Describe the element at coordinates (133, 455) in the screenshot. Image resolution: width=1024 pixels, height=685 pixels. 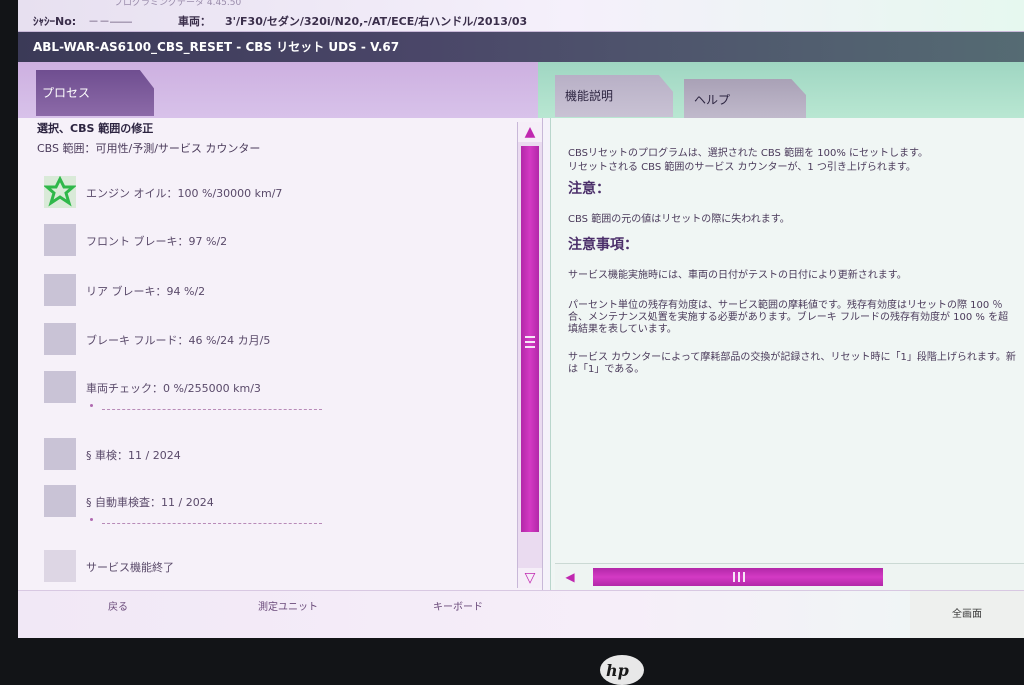
I see `cbs-item-label: § 車検：11 / 2024` at that location.